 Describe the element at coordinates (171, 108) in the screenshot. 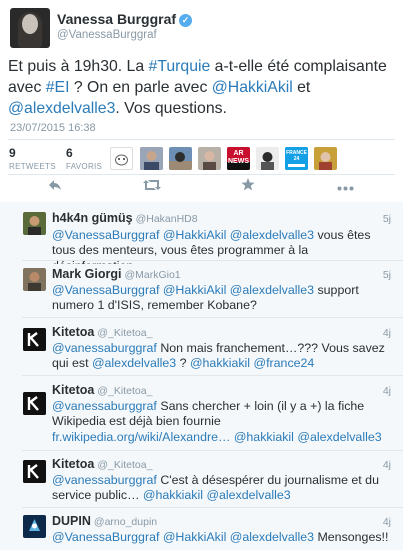

I see `text-run: . Vos questions.` at that location.